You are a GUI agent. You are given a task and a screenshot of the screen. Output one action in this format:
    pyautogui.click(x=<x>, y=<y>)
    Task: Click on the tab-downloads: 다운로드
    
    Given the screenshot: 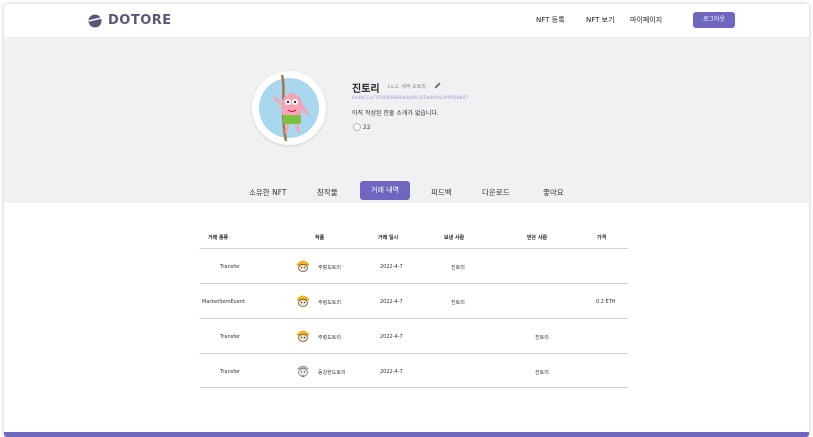 What is the action you would take?
    pyautogui.click(x=496, y=192)
    